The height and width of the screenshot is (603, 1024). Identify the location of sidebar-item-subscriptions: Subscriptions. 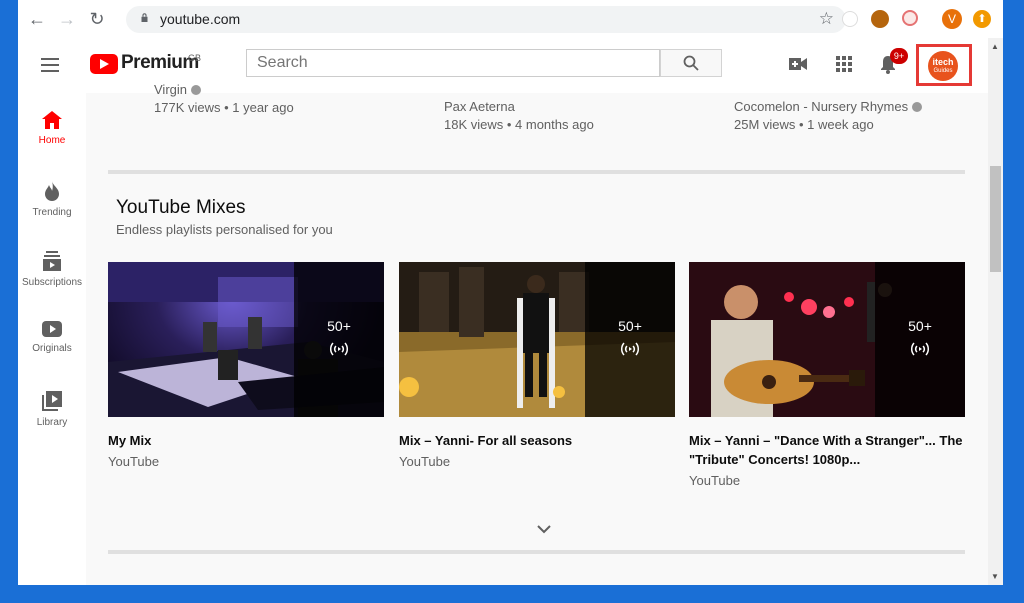
(52, 269).